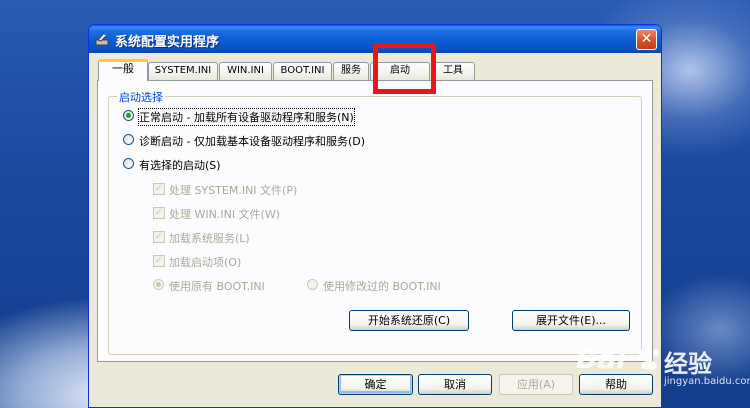 This screenshot has width=750, height=408. I want to click on msconfig-app-icon, so click(102, 39).